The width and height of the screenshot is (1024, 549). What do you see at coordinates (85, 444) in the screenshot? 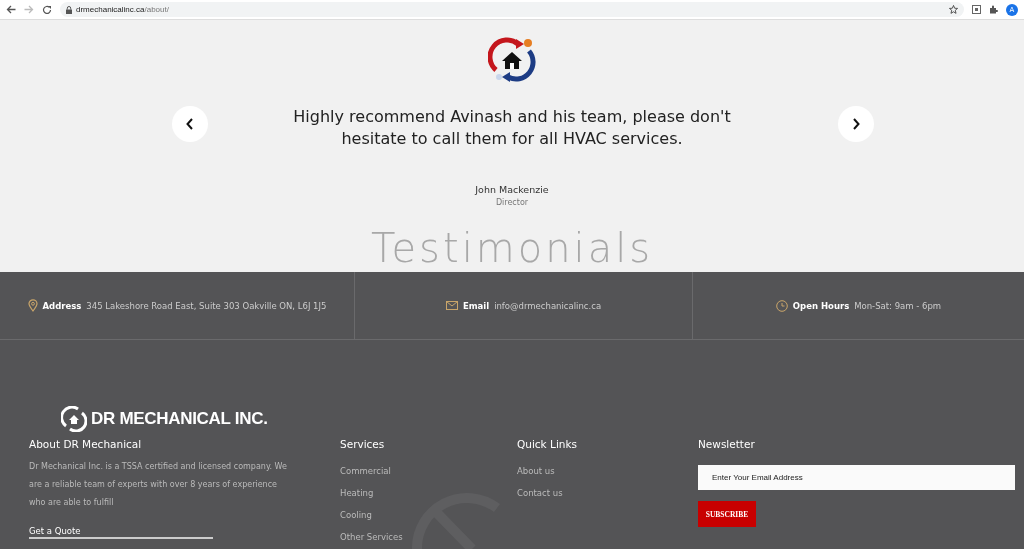
I see `about-heading: About DR Mechanical` at bounding box center [85, 444].